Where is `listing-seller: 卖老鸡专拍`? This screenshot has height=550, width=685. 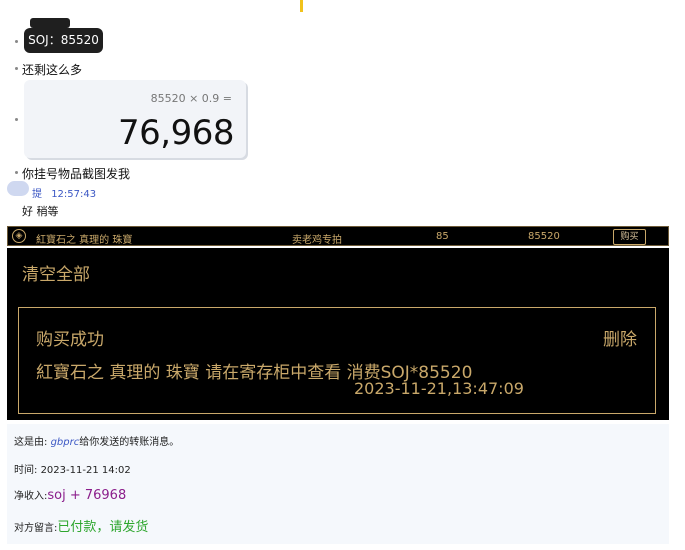
listing-seller: 卖老鸡专拍 is located at coordinates (317, 240).